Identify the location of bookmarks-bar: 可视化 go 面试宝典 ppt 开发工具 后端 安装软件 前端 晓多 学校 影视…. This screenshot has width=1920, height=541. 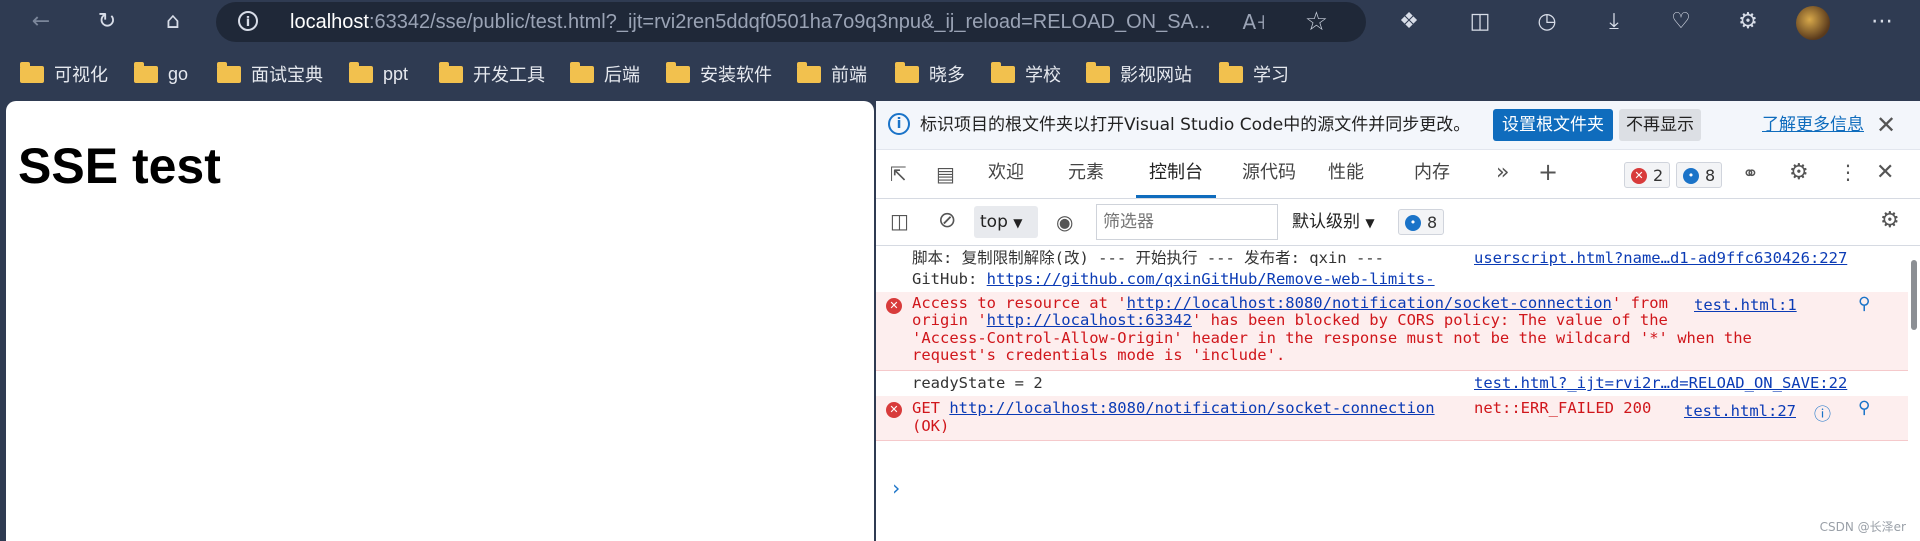
(960, 74).